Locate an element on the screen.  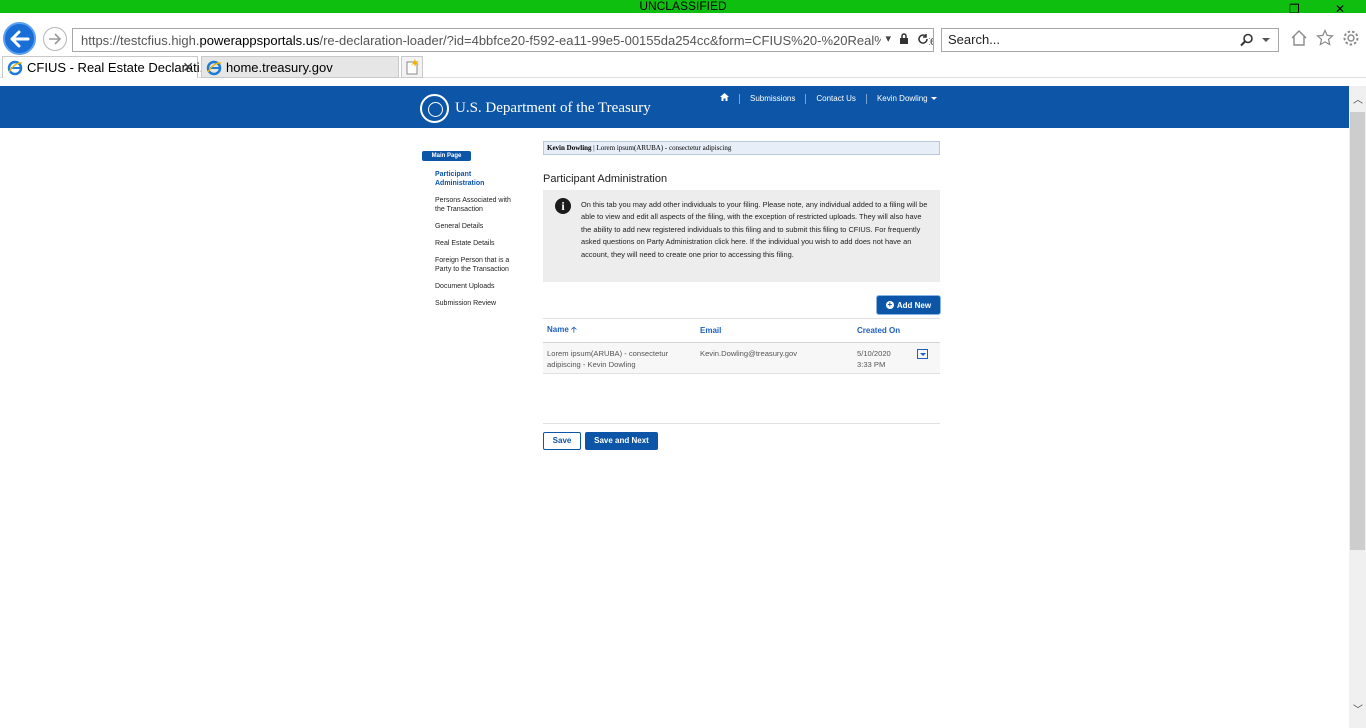
table-header: Name 🡡 Email Created On is located at coordinates (741, 330).